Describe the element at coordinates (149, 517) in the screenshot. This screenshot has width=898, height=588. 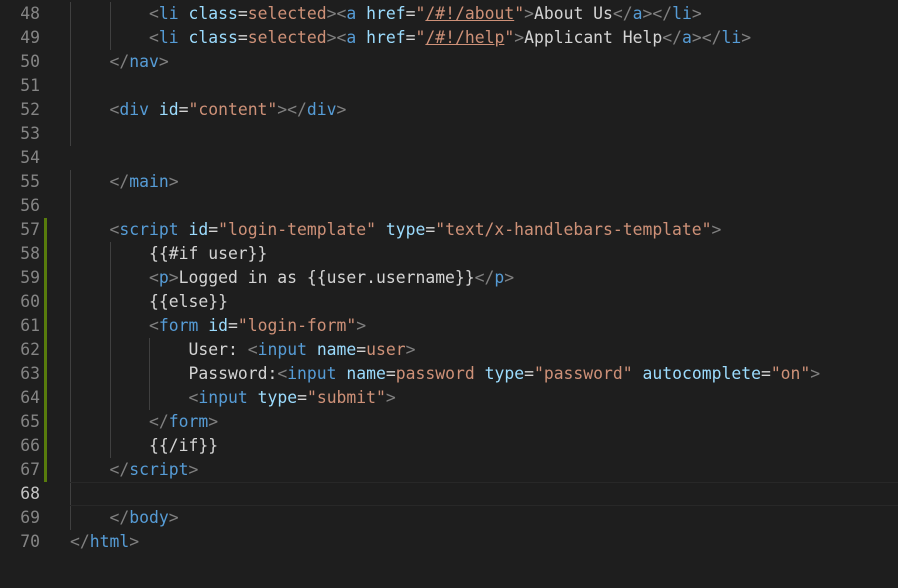
I see `code-token: body` at that location.